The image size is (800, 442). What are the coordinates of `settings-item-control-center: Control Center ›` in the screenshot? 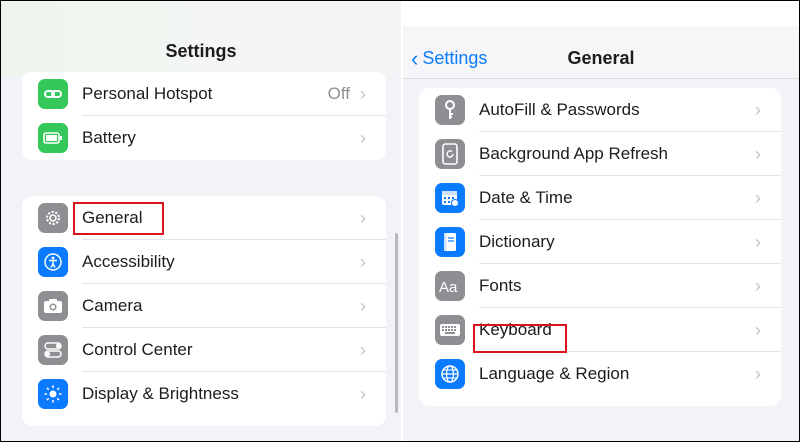 It's located at (204, 350).